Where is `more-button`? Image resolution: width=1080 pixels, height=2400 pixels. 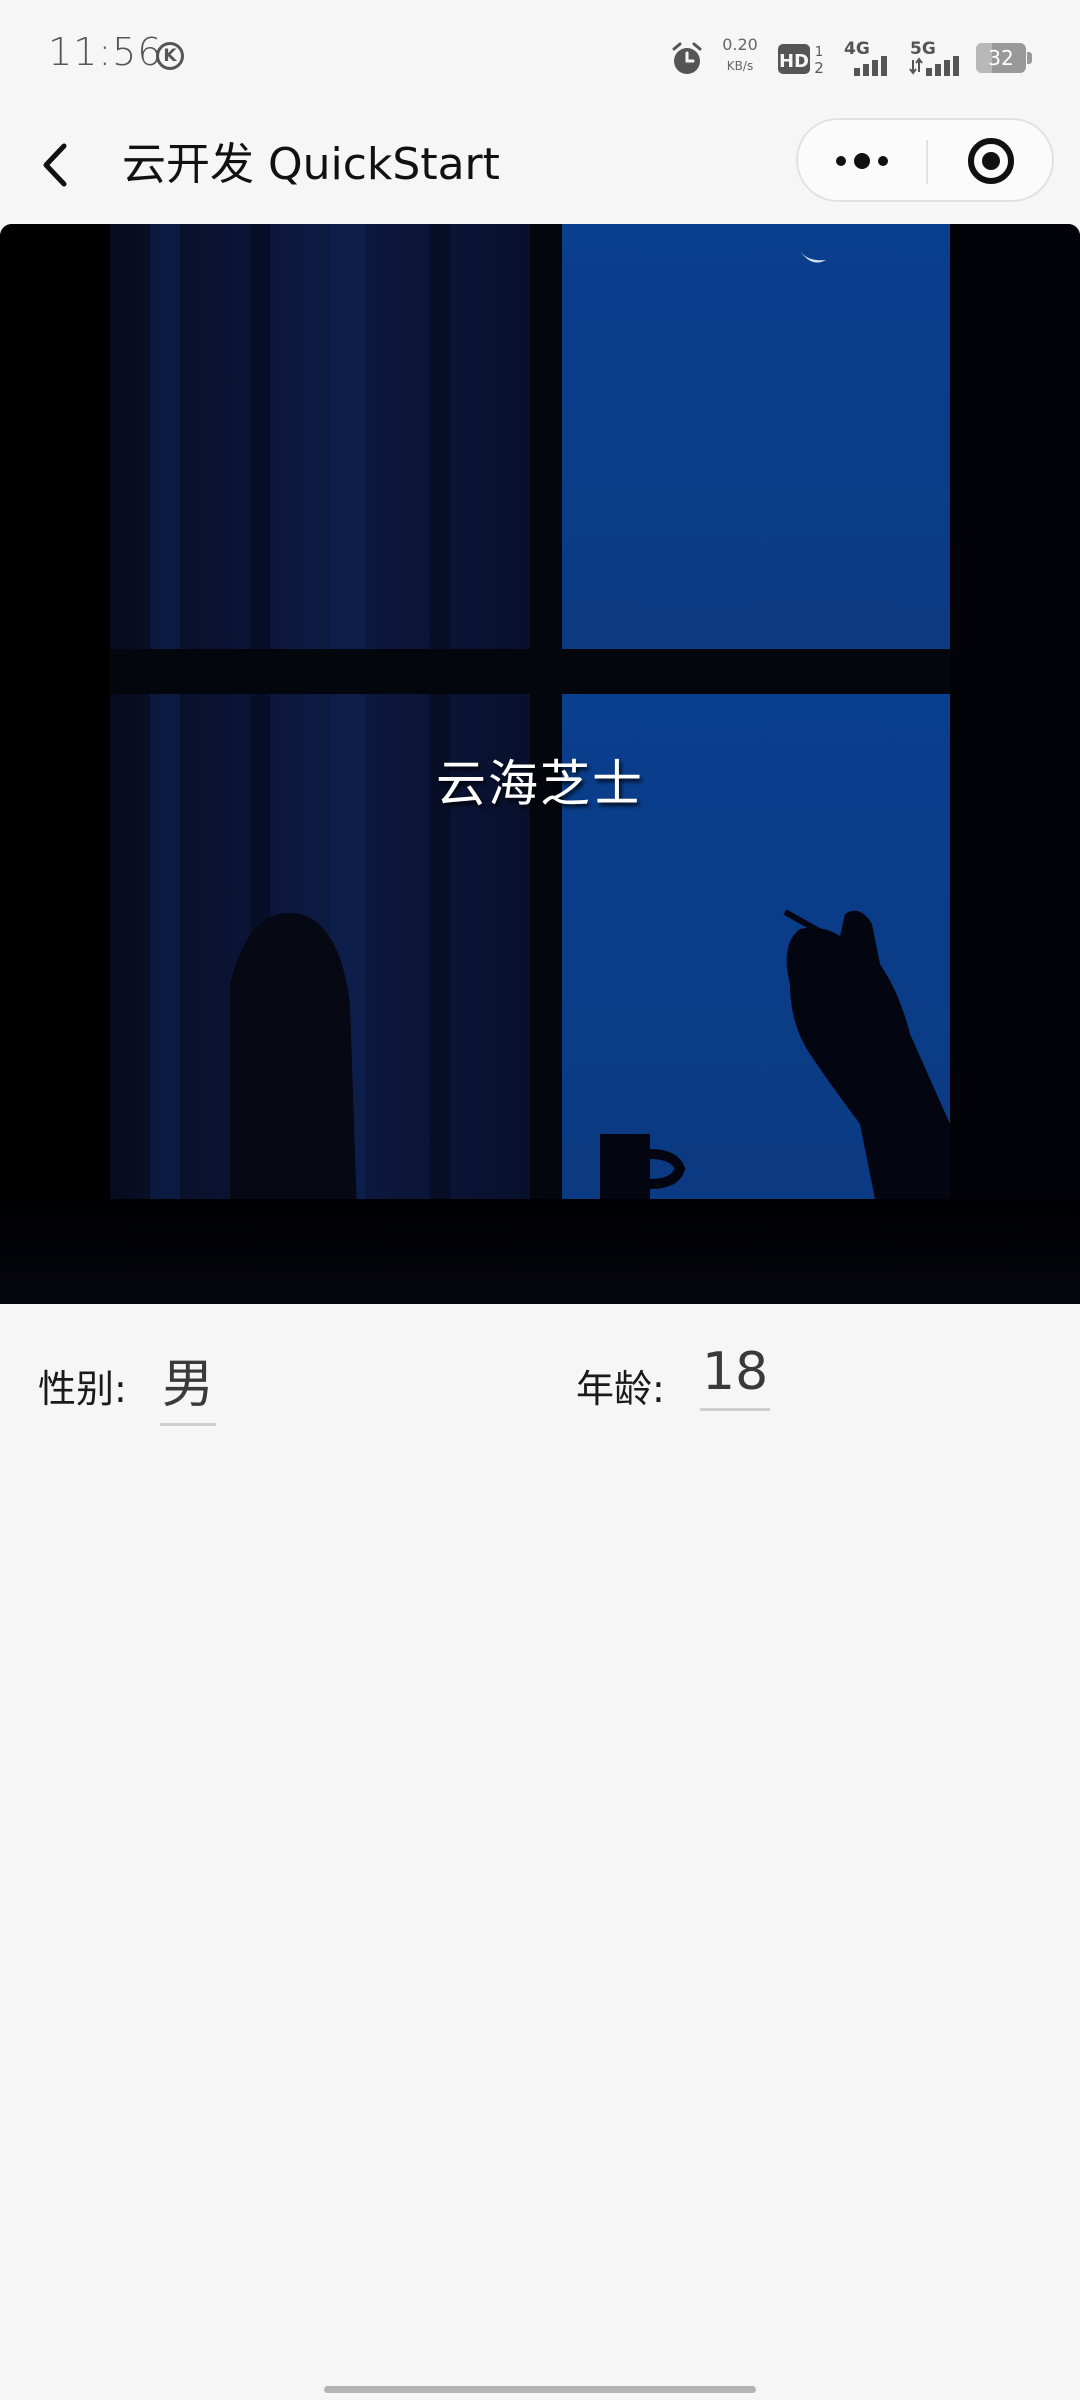 more-button is located at coordinates (862, 160).